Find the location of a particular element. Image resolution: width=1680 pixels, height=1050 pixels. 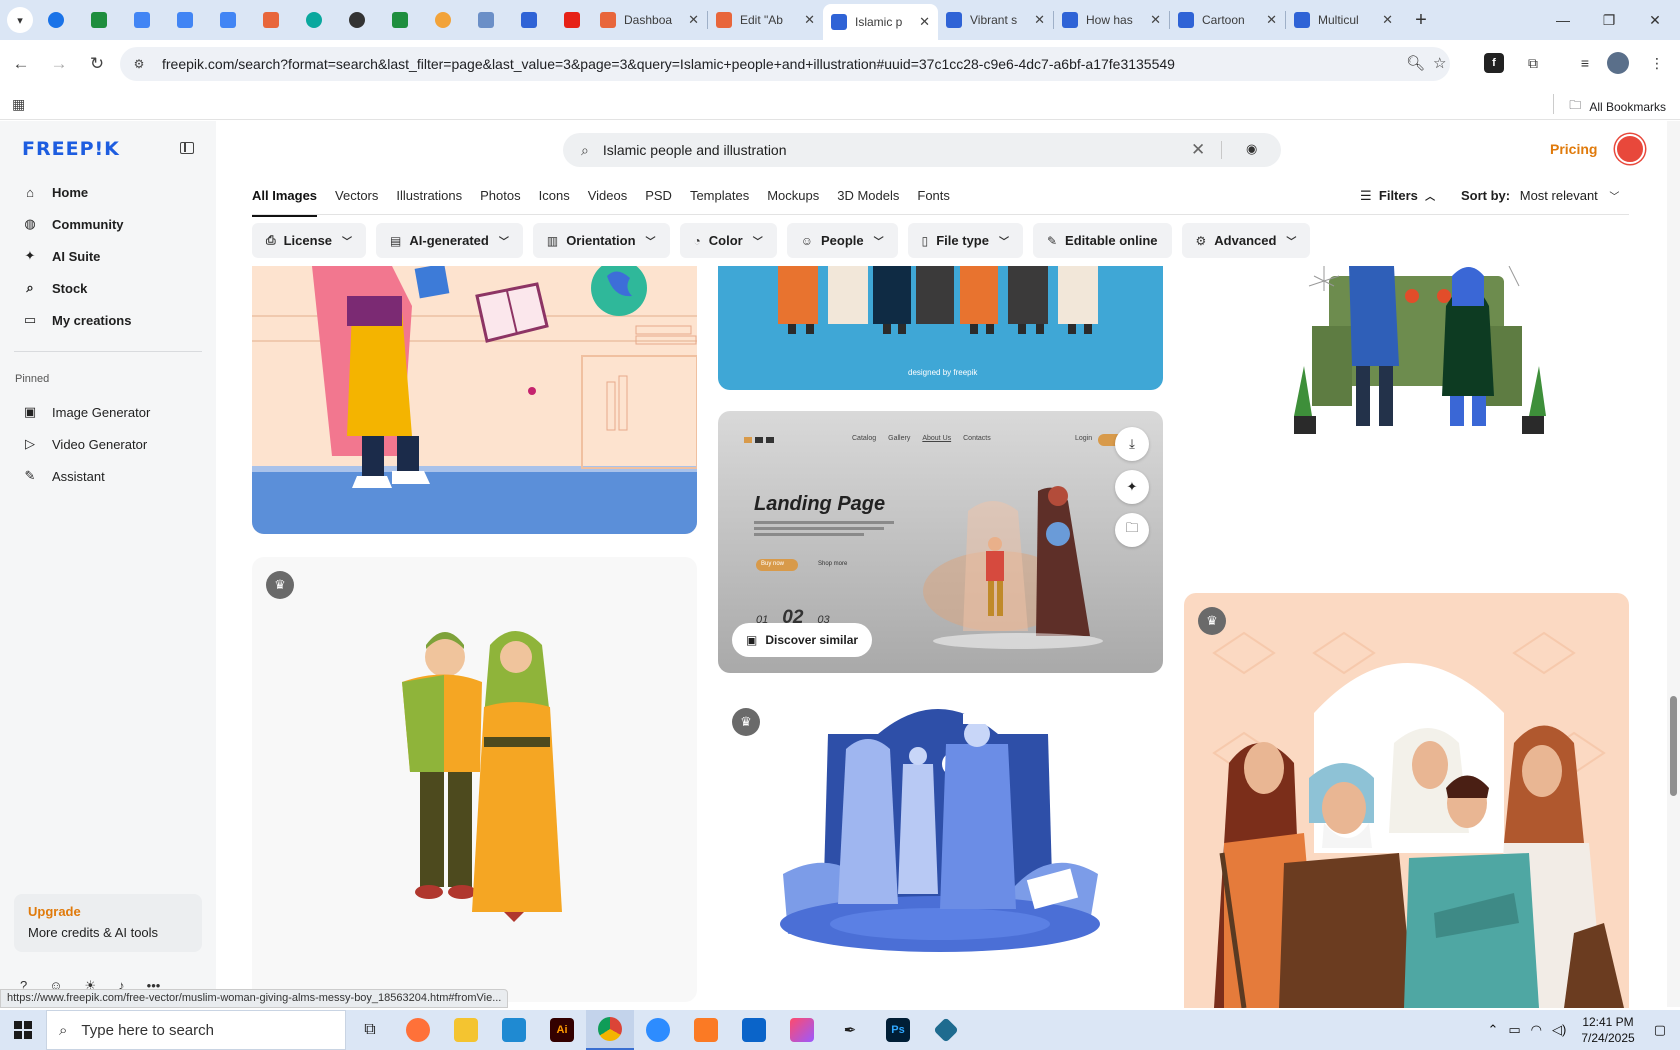

profile-avatar is located at coordinates (1618, 63).